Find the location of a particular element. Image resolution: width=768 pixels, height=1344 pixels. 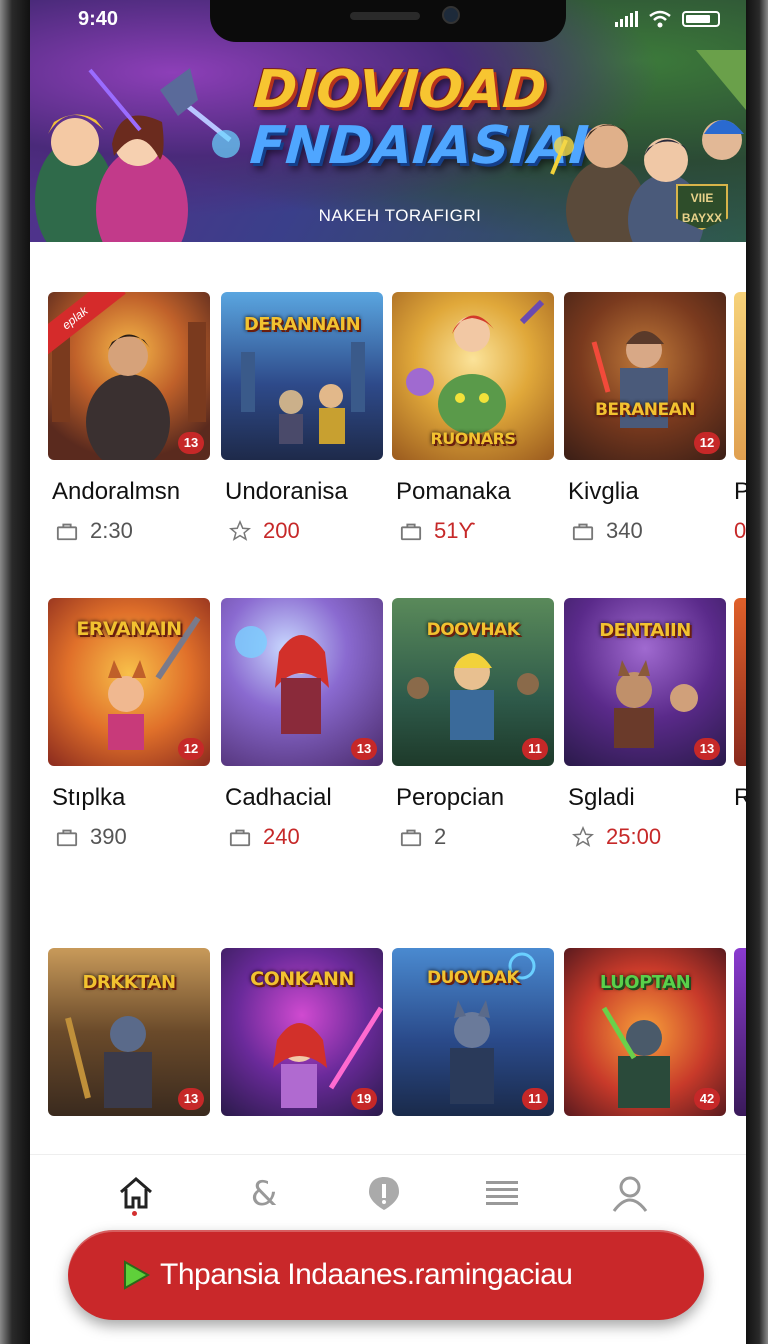

game-meta: 51Ƴ is located at coordinates (437, 531).